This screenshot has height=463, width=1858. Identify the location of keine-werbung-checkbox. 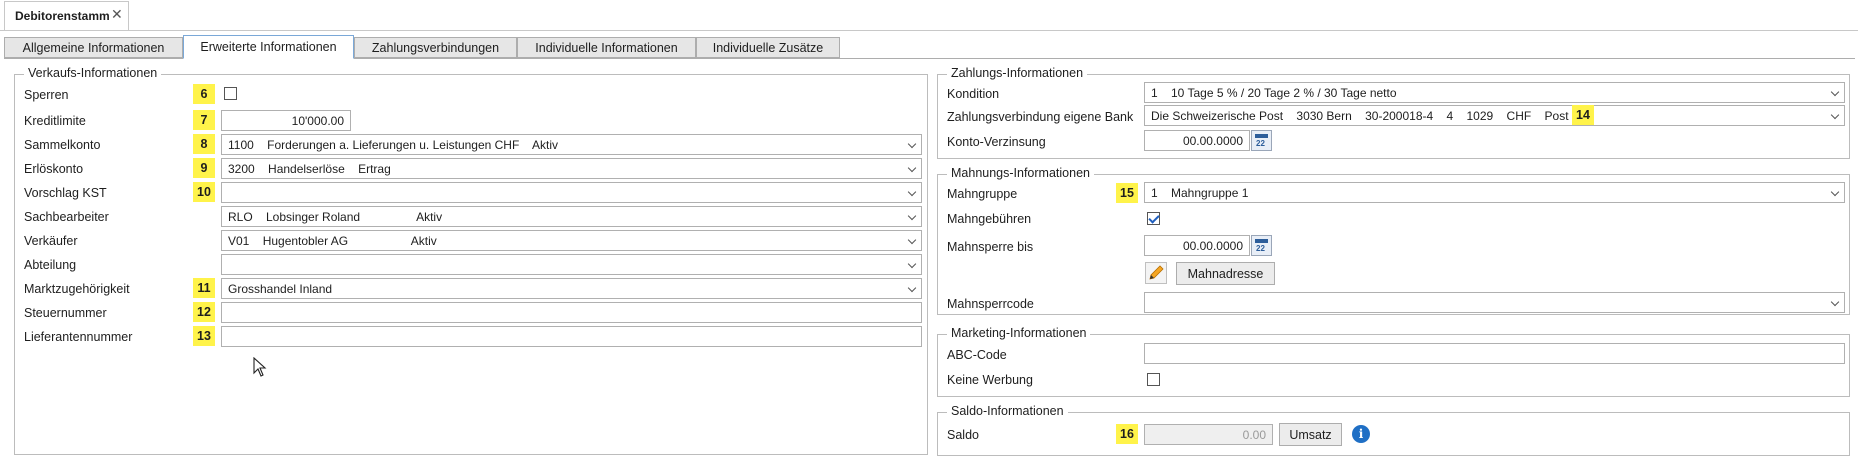
(1153, 379).